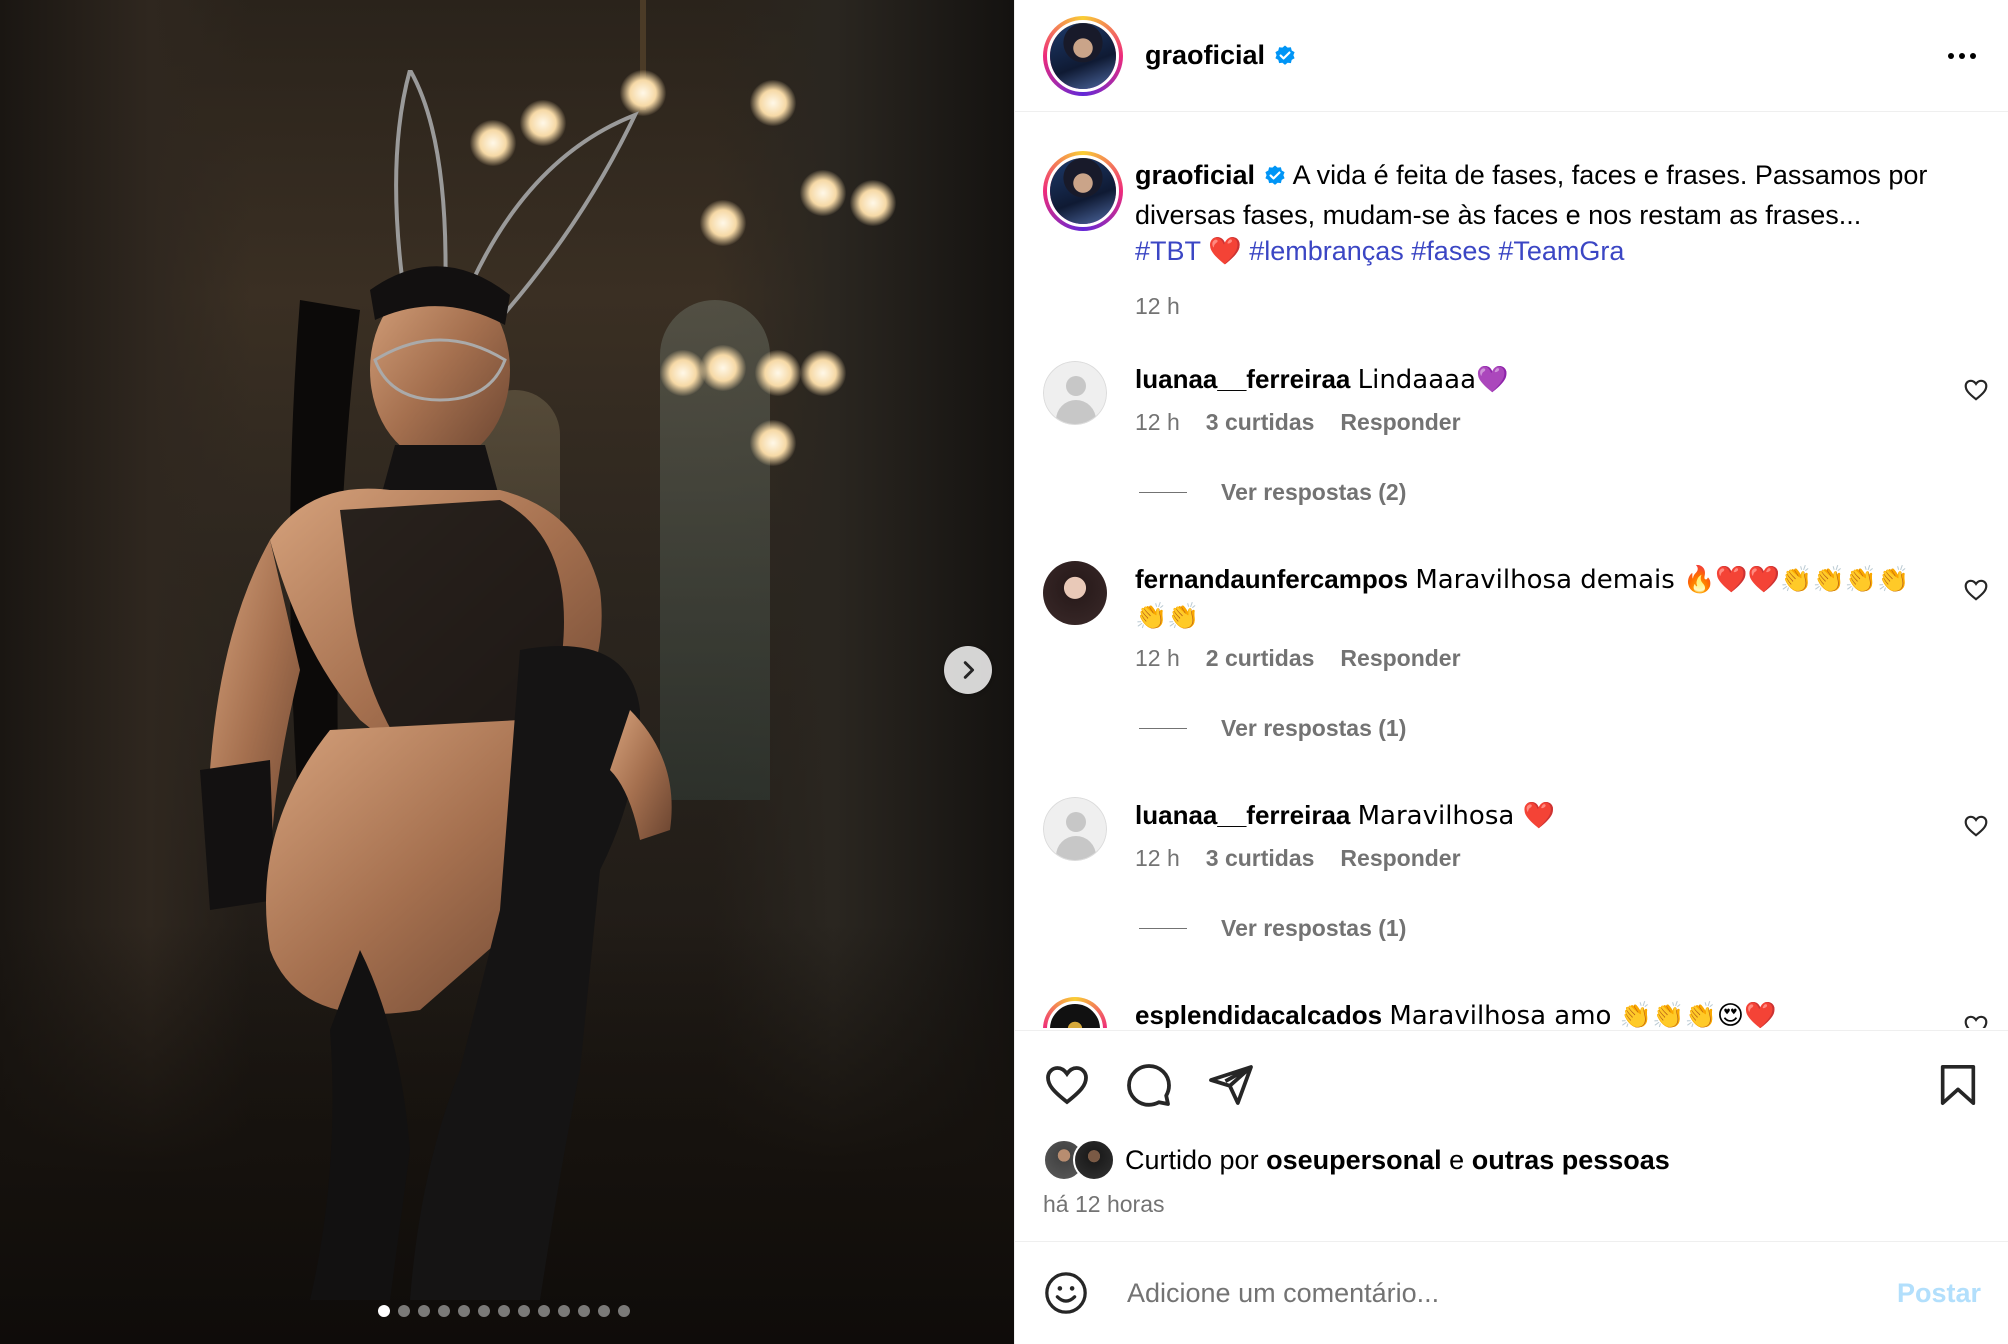 This screenshot has width=2008, height=1344. Describe the element at coordinates (1507, 1293) in the screenshot. I see `comment-input` at that location.